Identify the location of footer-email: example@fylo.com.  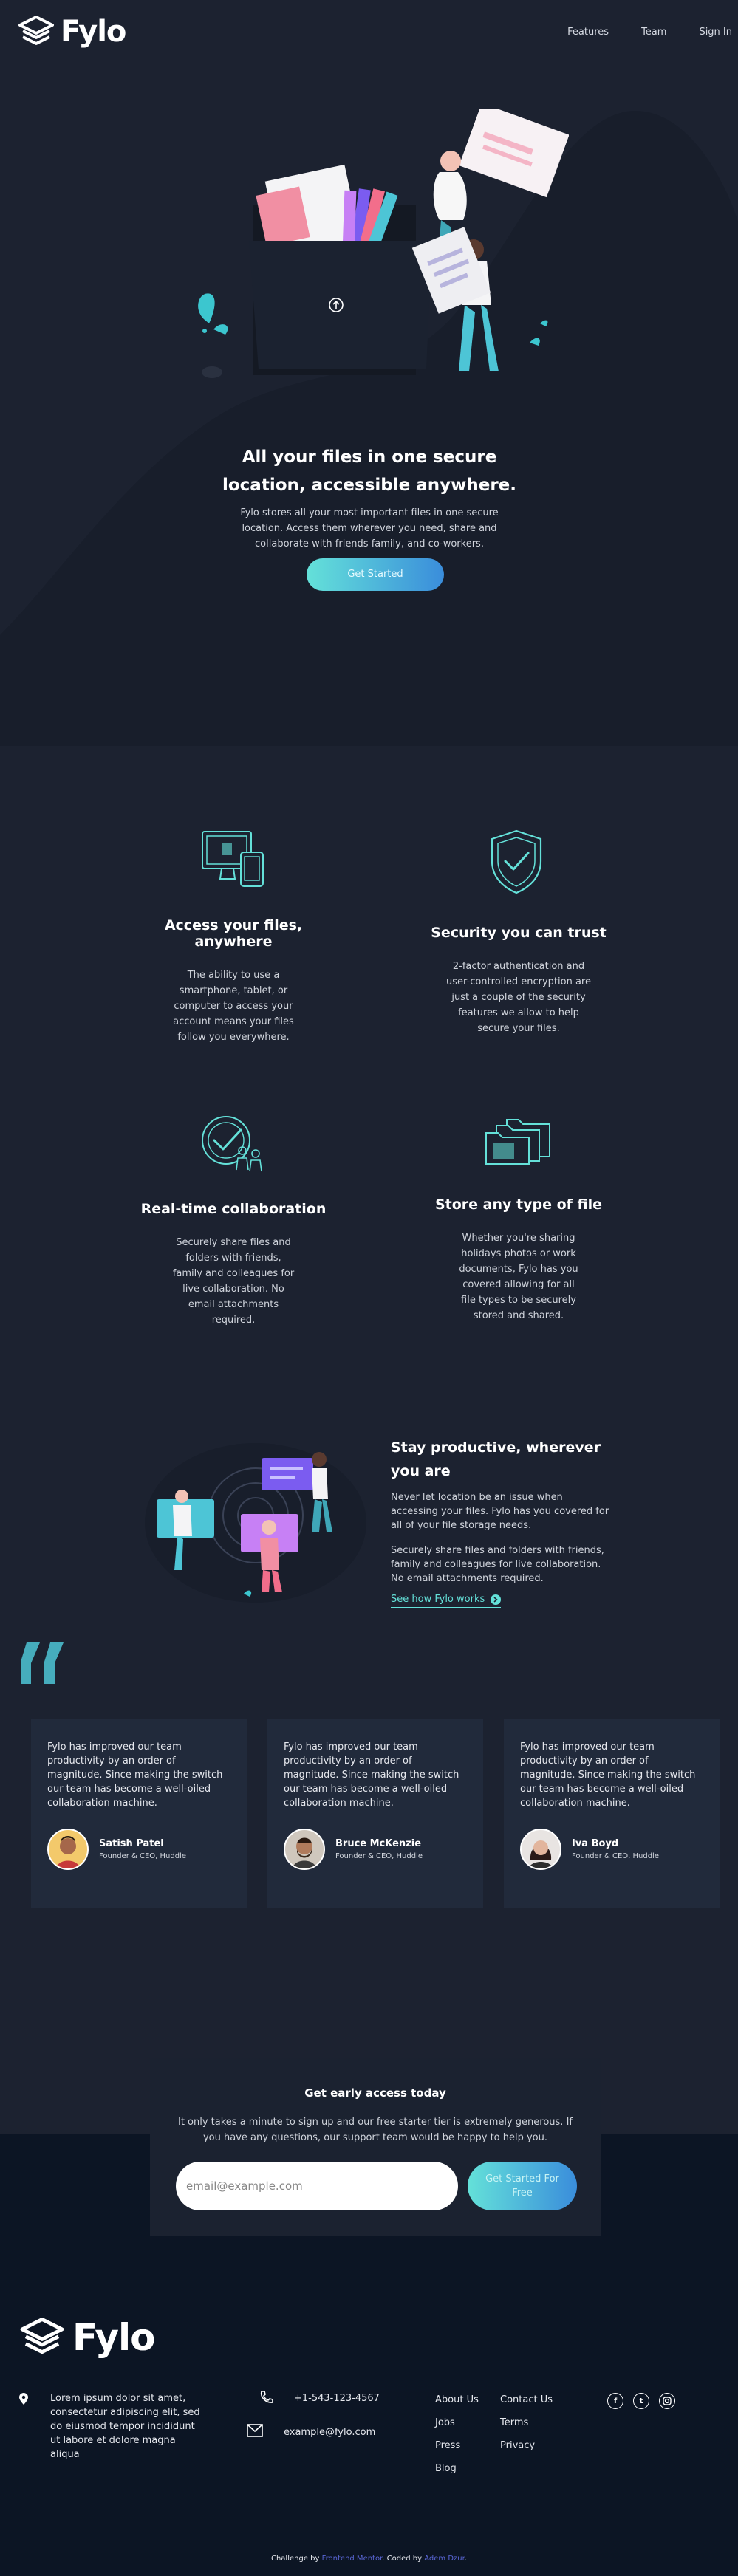
(329, 2432).